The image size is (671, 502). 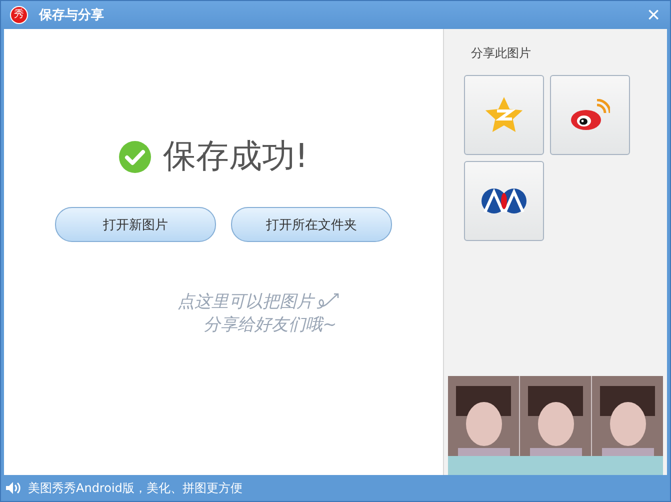 I want to click on speaker-icon, so click(x=14, y=488).